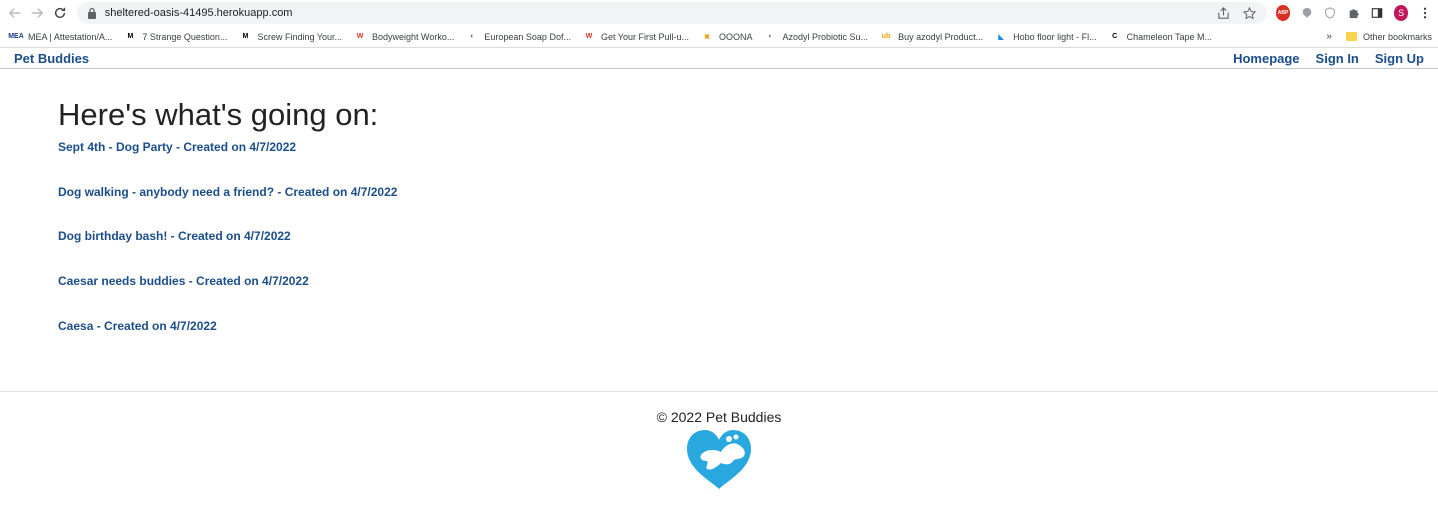 The height and width of the screenshot is (511, 1438). I want to click on pet-buddies-logo, so click(719, 459).